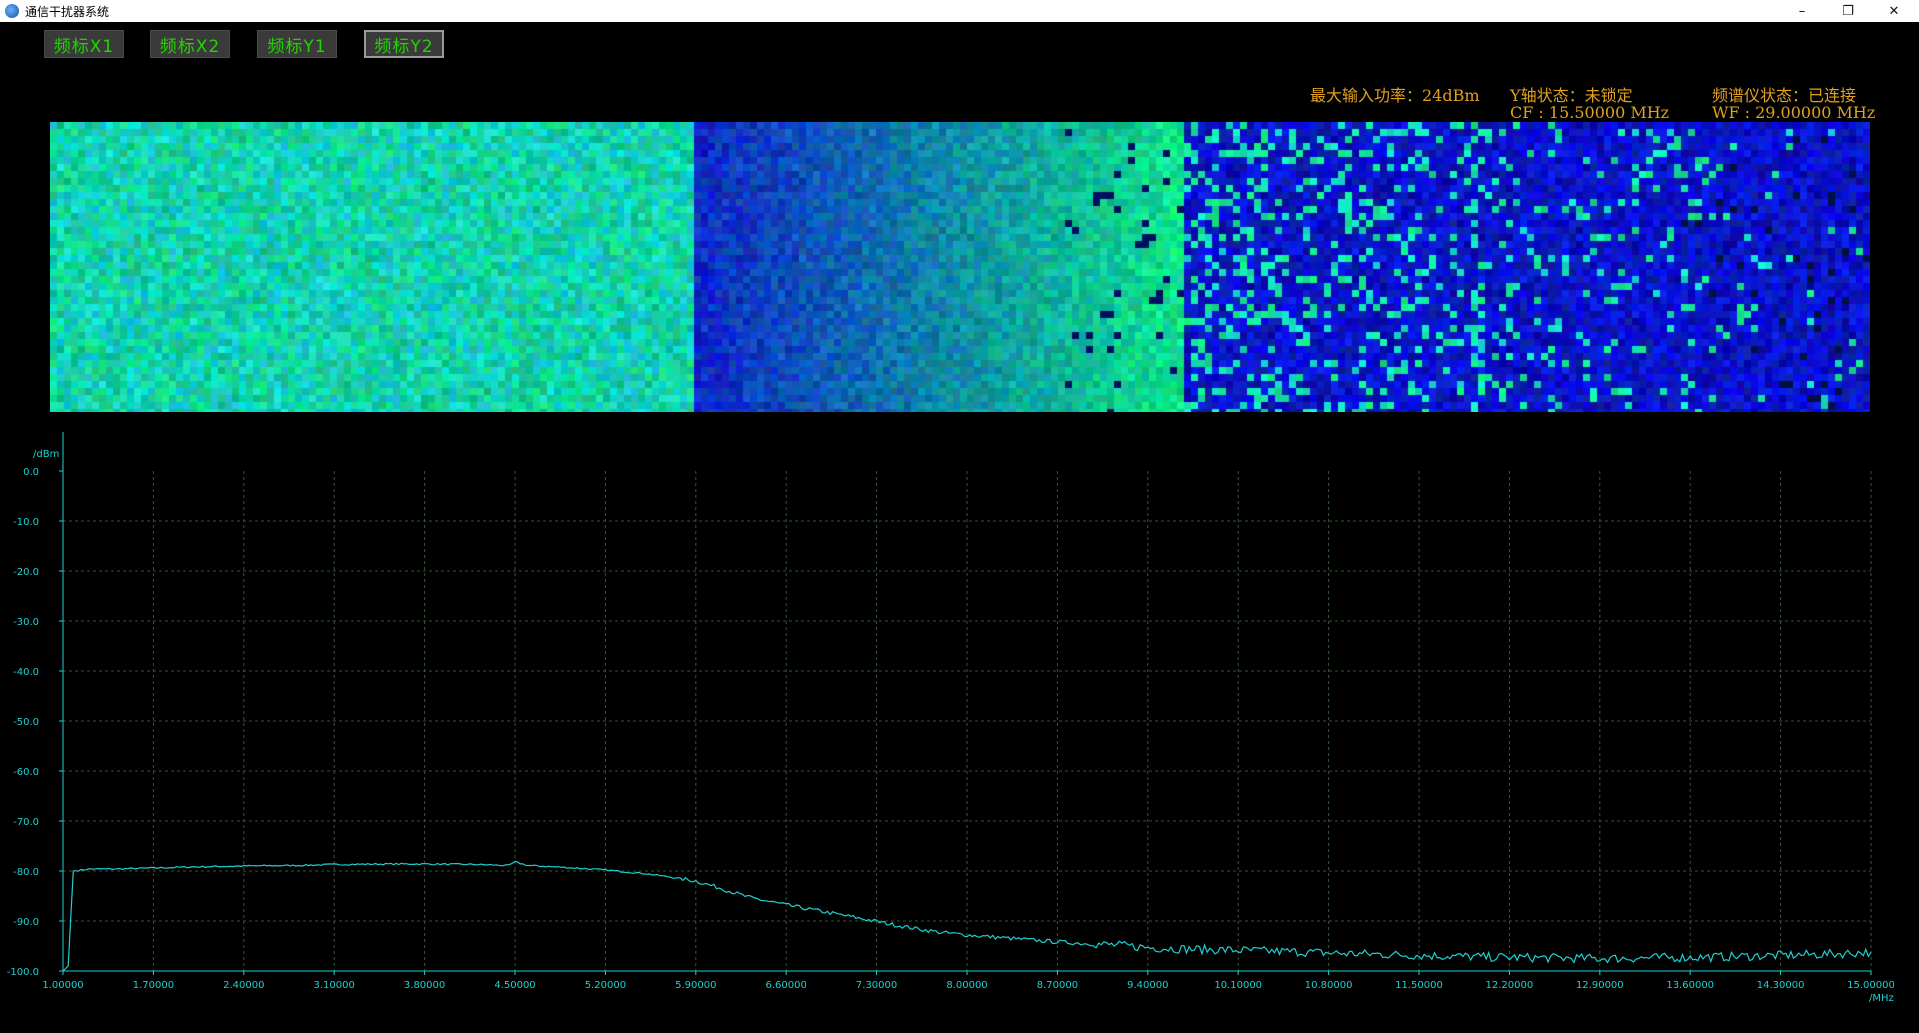 The width and height of the screenshot is (1919, 1033). I want to click on x-tick-label: 15.00000, so click(1871, 985).